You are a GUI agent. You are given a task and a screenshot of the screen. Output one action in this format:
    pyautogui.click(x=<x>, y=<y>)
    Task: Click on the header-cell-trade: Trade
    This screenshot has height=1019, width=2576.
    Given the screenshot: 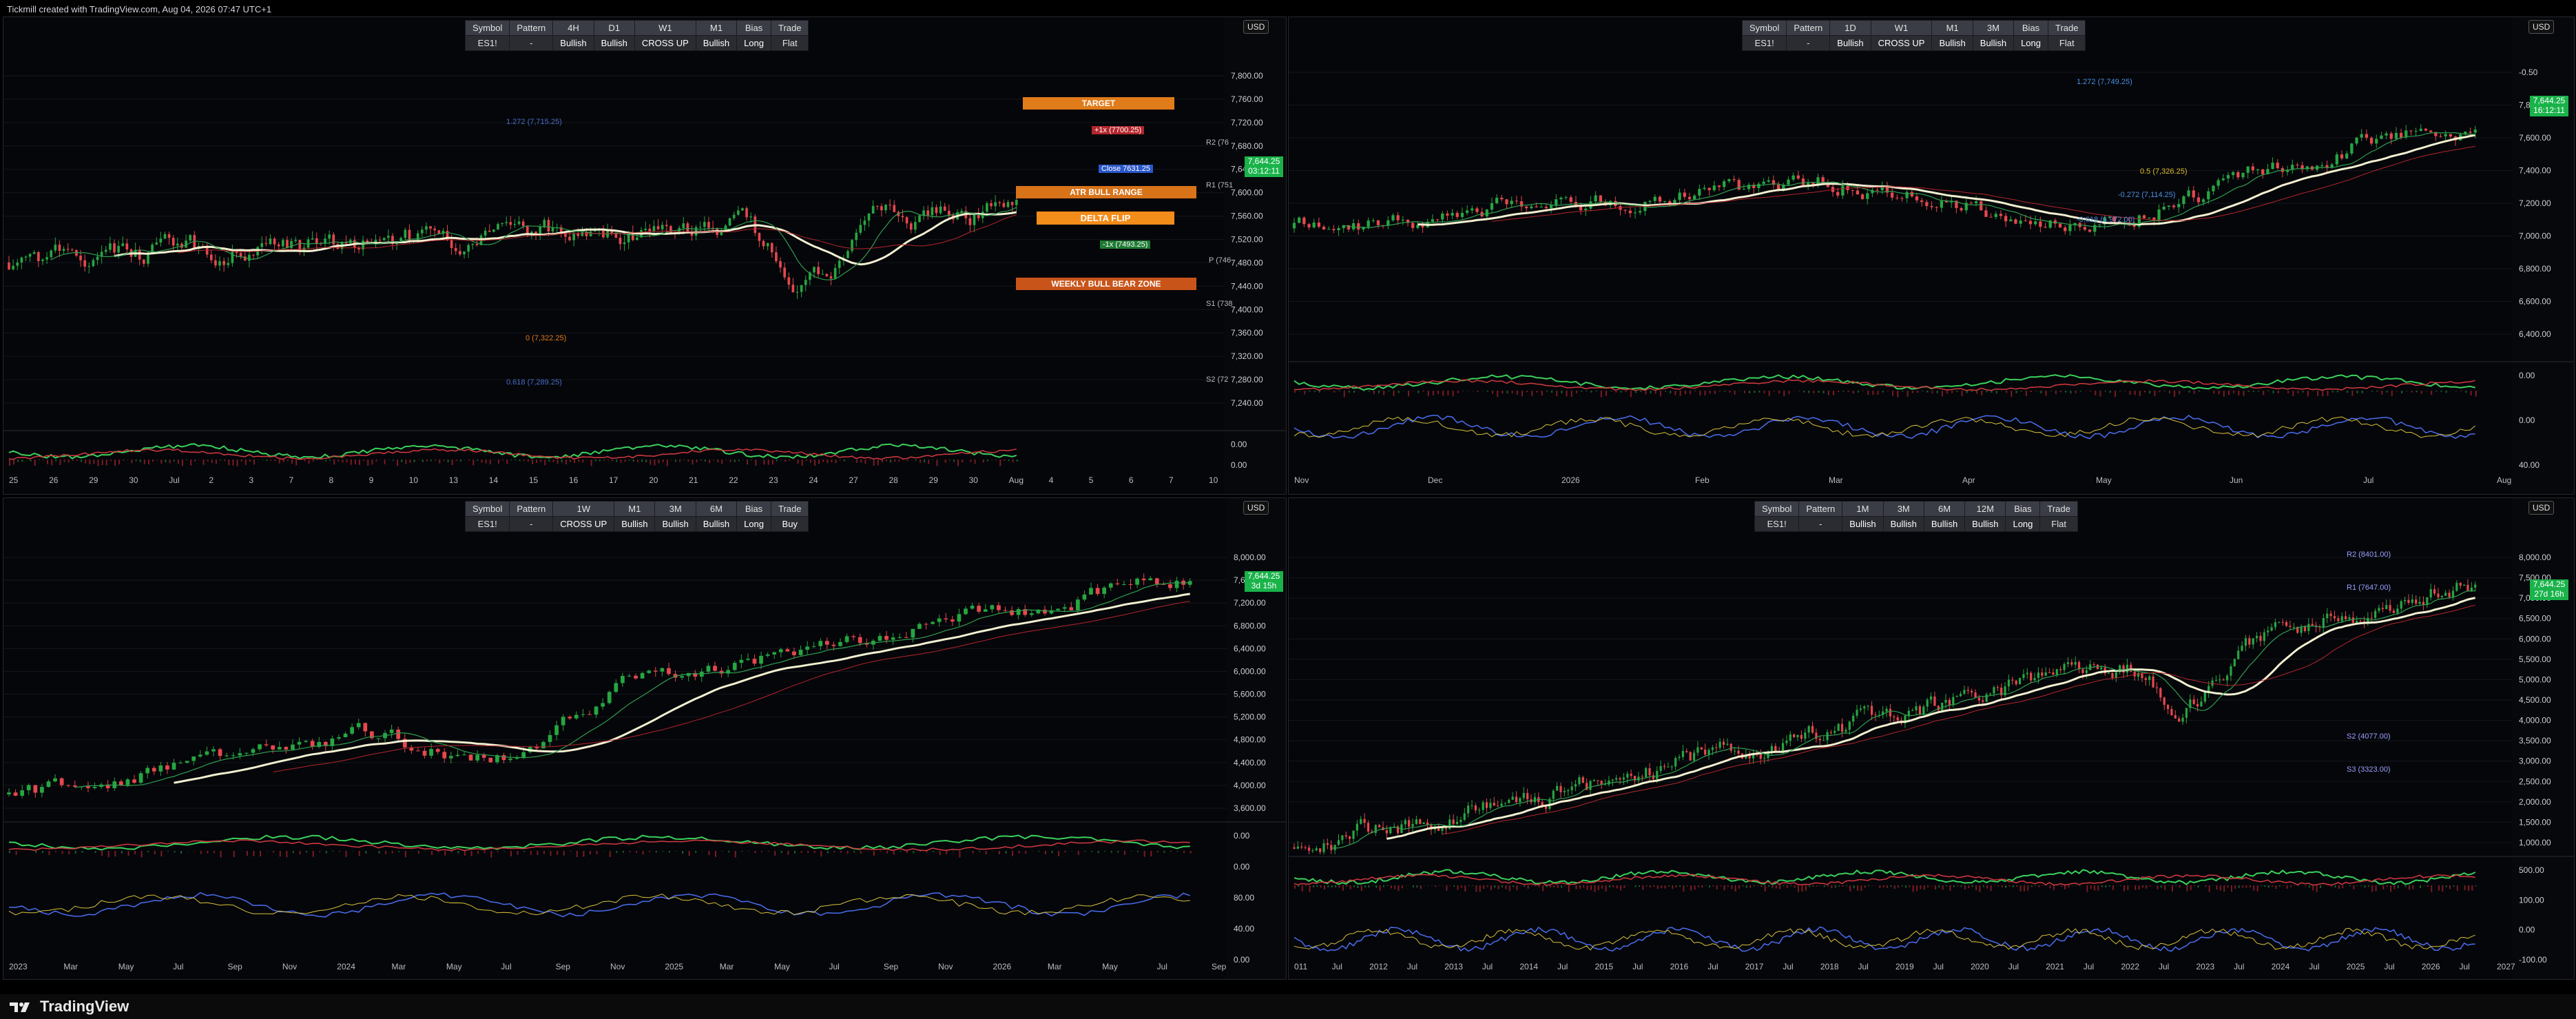 What is the action you would take?
    pyautogui.click(x=2066, y=28)
    